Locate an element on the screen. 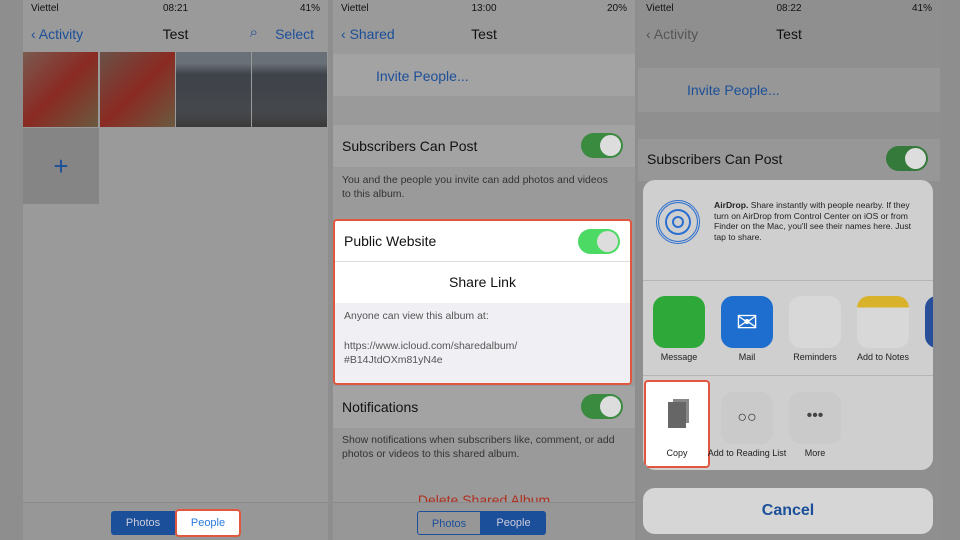 The width and height of the screenshot is (960, 540). nav-bar: ‹ Shared Test is located at coordinates (484, 34).